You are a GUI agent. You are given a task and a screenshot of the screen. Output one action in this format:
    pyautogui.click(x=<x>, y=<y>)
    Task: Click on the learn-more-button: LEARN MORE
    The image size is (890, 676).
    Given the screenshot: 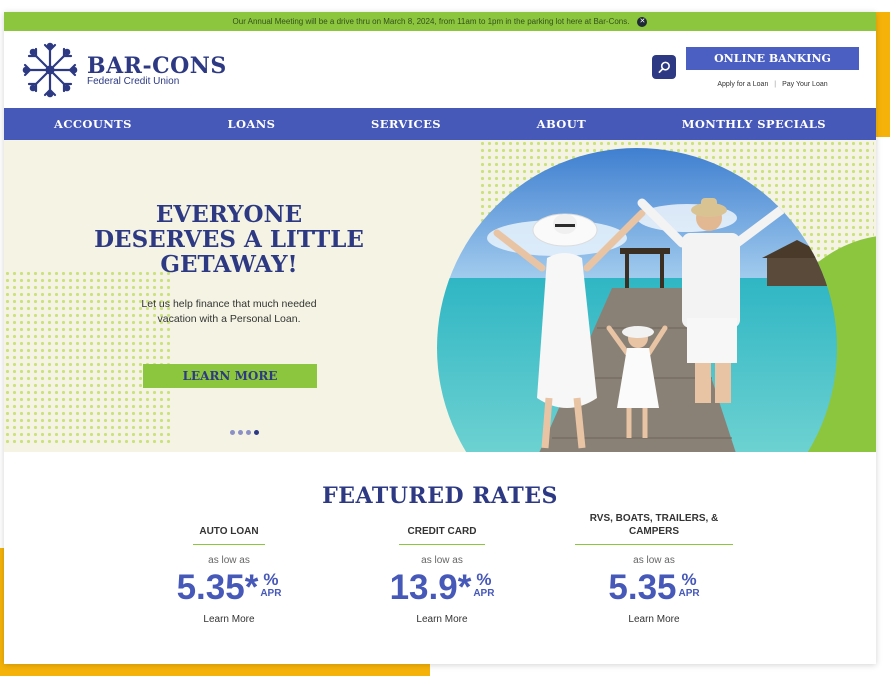 What is the action you would take?
    pyautogui.click(x=230, y=376)
    